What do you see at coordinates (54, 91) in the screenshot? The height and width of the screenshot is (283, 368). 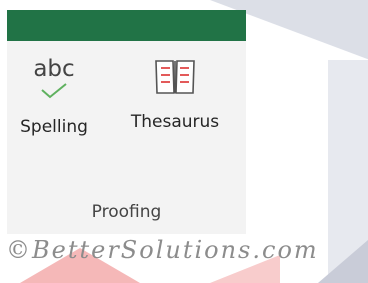 I see `checkmark-icon` at bounding box center [54, 91].